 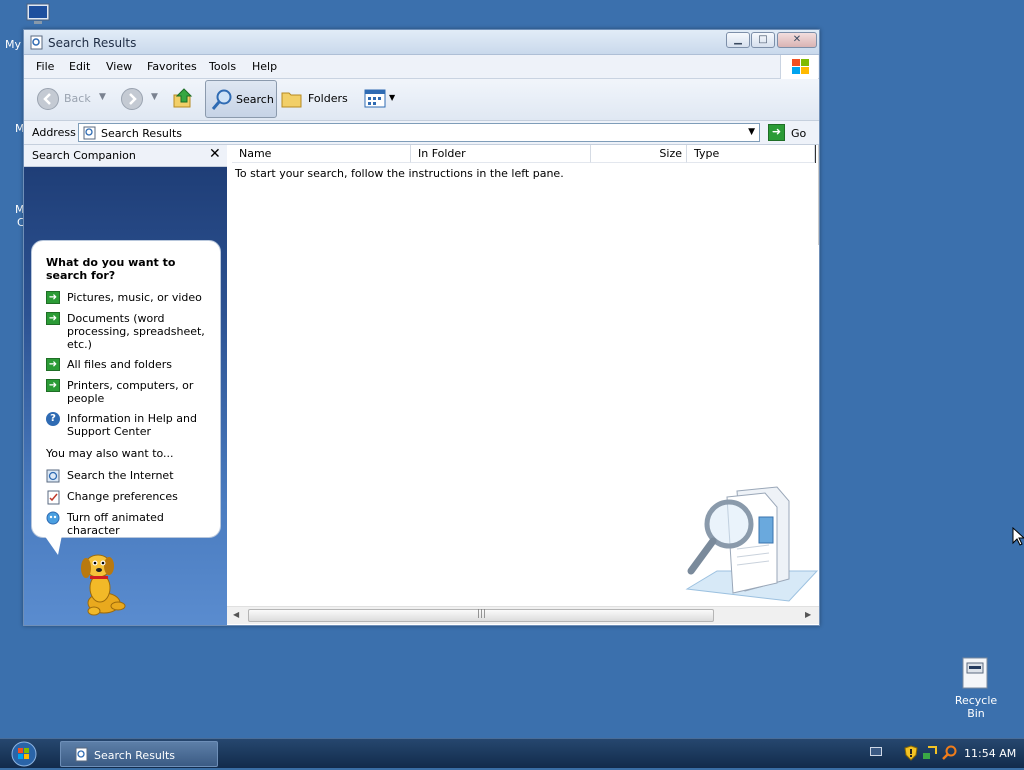 I want to click on my-computer-icon, so click(x=39, y=15).